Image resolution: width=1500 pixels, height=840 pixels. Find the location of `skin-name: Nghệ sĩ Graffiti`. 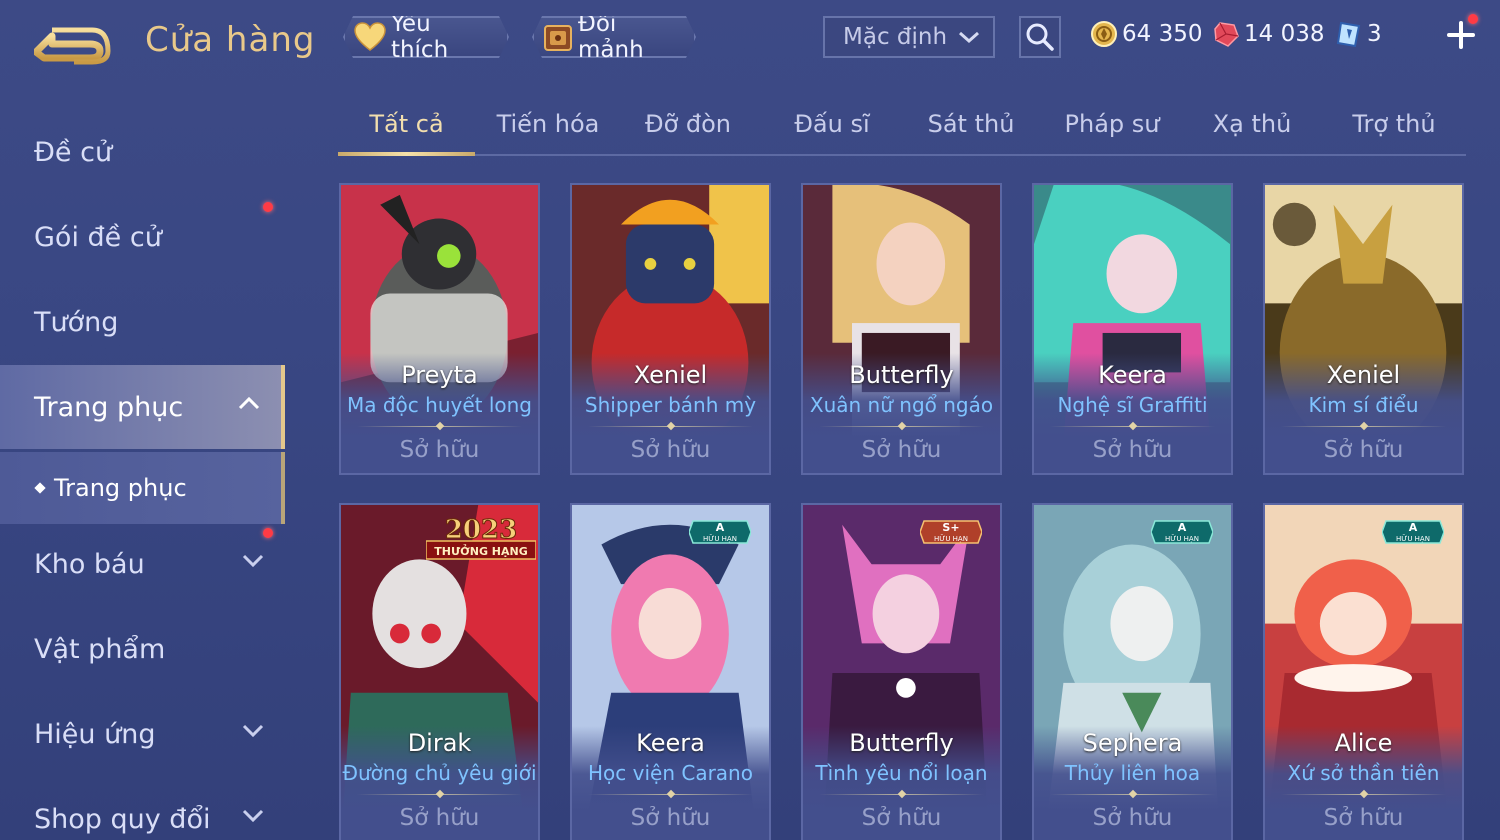

skin-name: Nghệ sĩ Graffiti is located at coordinates (1132, 405).